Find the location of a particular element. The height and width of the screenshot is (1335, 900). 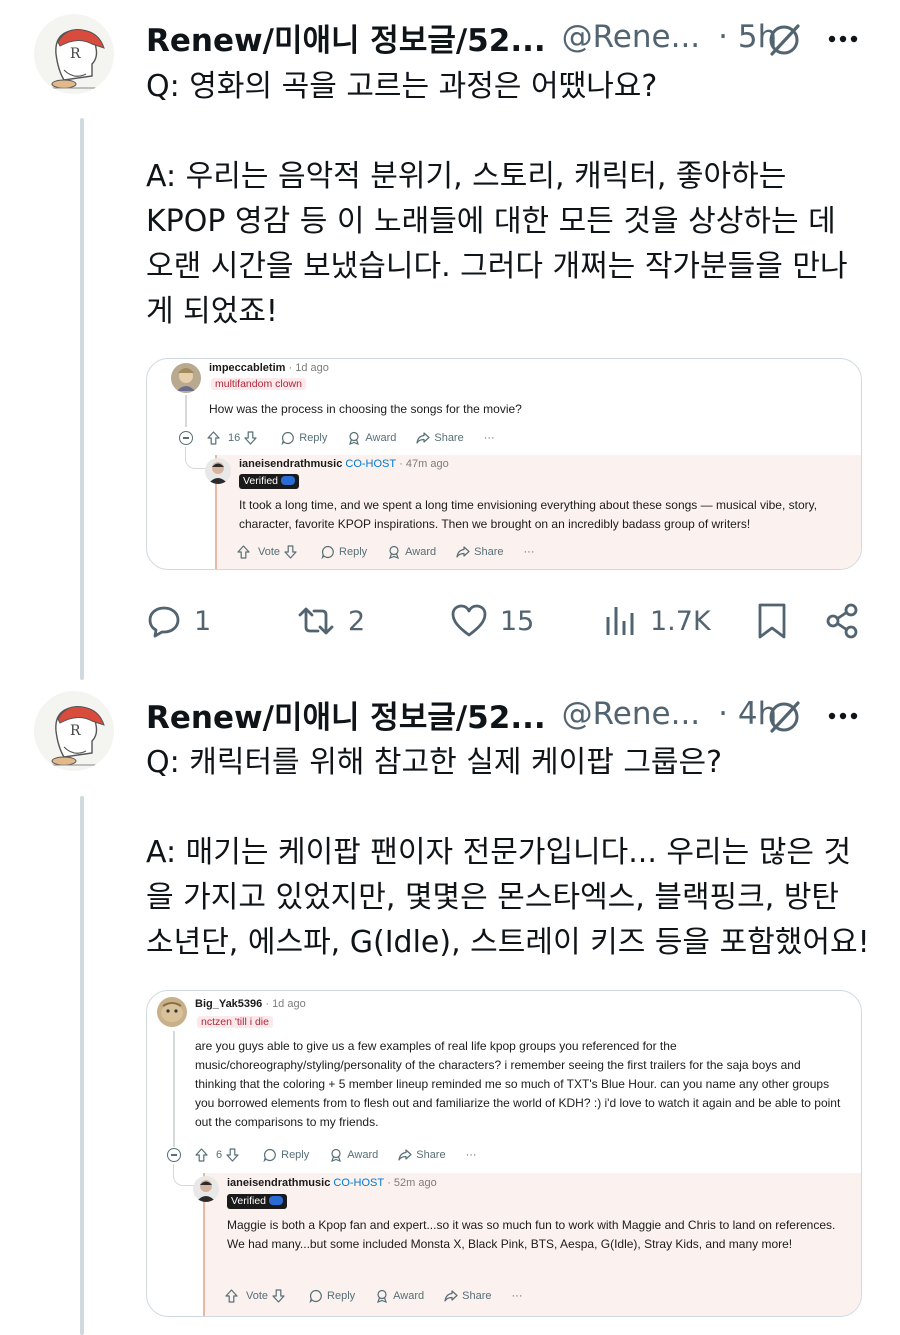

upvote-button: 6 is located at coordinates (219, 1155).